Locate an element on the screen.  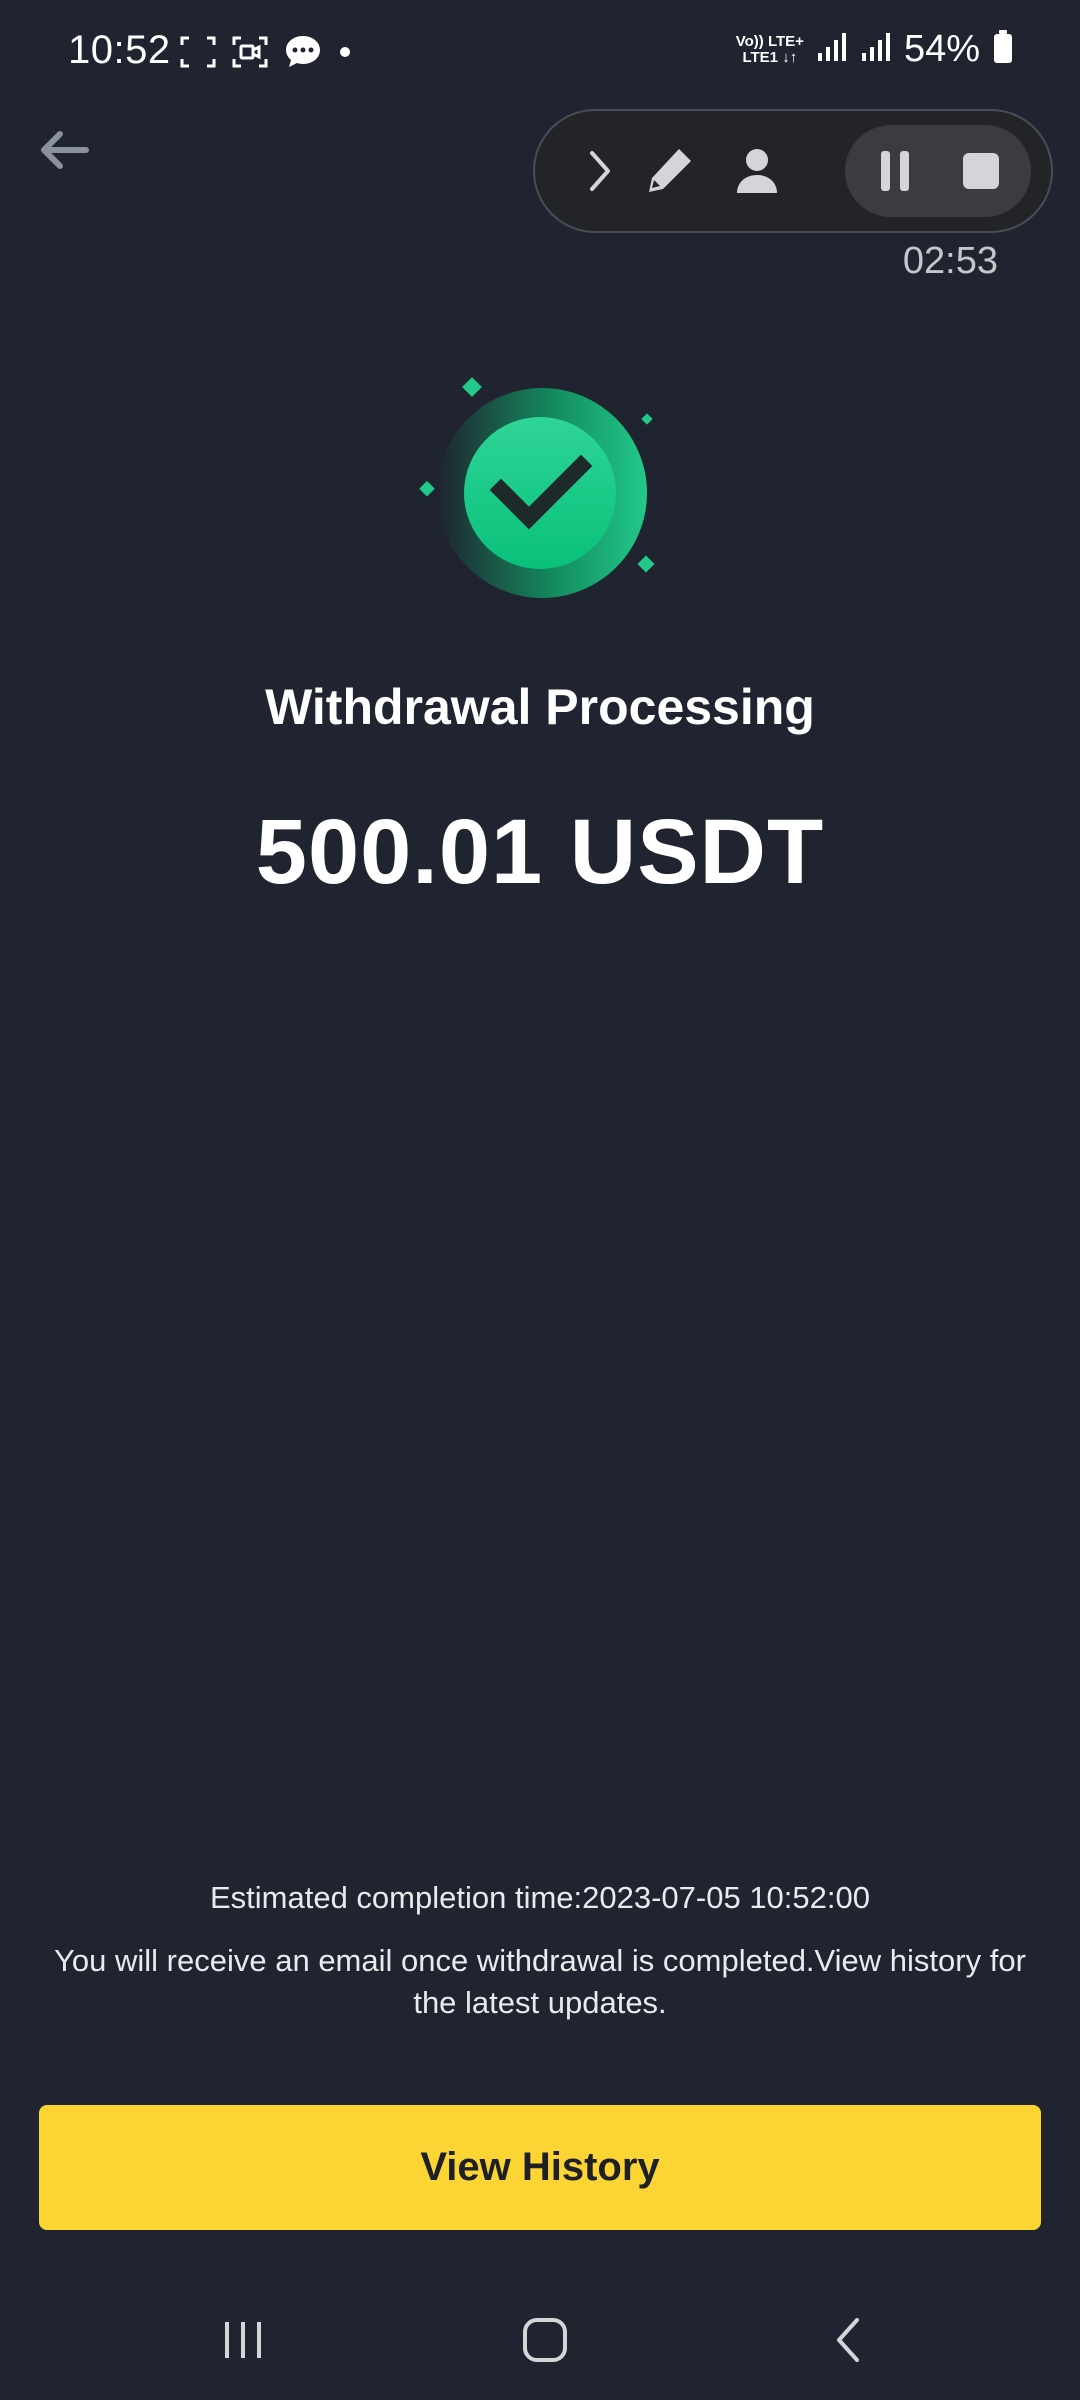
screen-record-icon is located at coordinates (250, 54).